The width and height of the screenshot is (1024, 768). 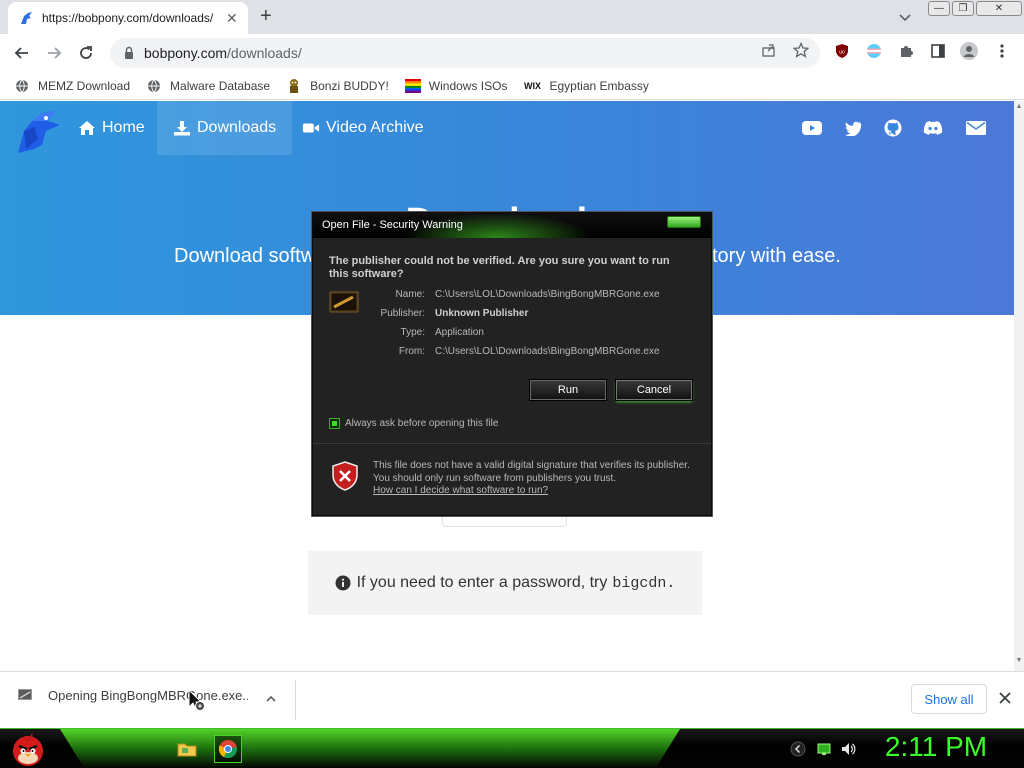 I want to click on nav-label: Home, so click(x=123, y=127).